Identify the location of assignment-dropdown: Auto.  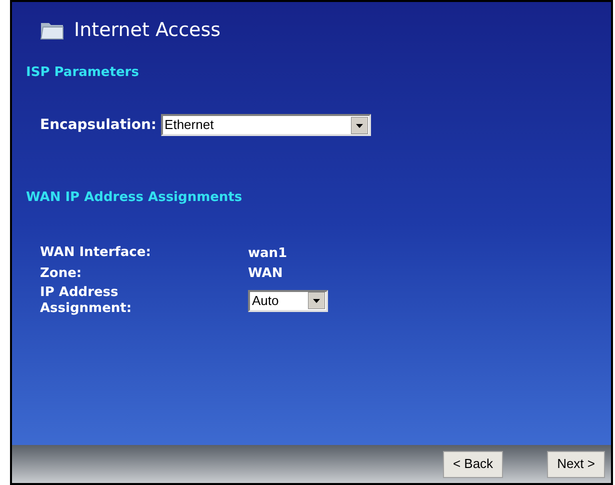
(288, 301).